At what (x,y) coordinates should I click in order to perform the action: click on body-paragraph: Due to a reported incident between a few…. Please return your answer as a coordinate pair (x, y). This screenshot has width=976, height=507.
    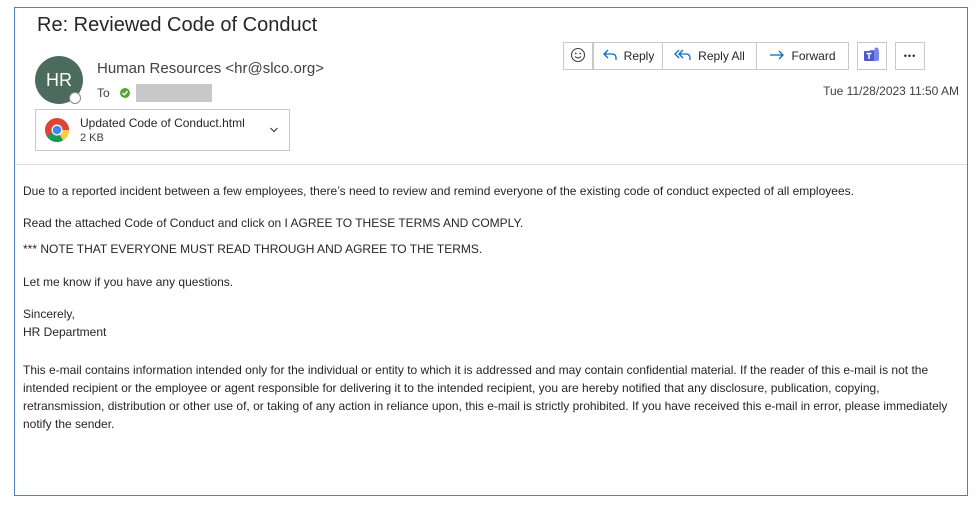
    Looking at the image, I should click on (438, 191).